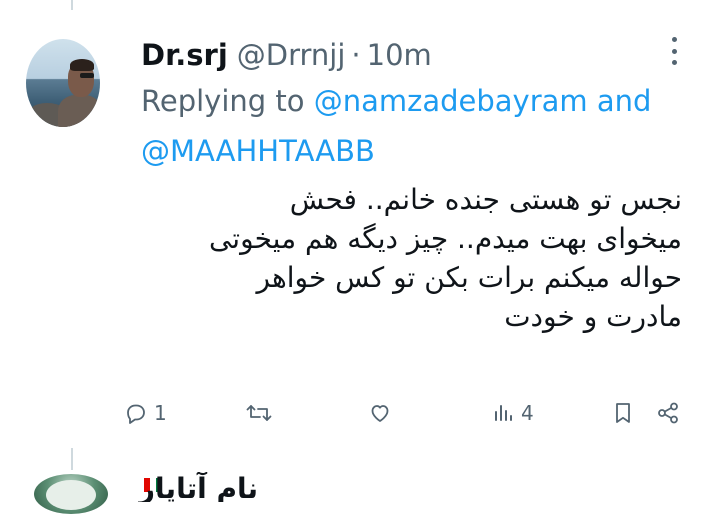 Image resolution: width=711 pixels, height=514 pixels. Describe the element at coordinates (184, 55) in the screenshot. I see `display-name: Dr.srj` at that location.